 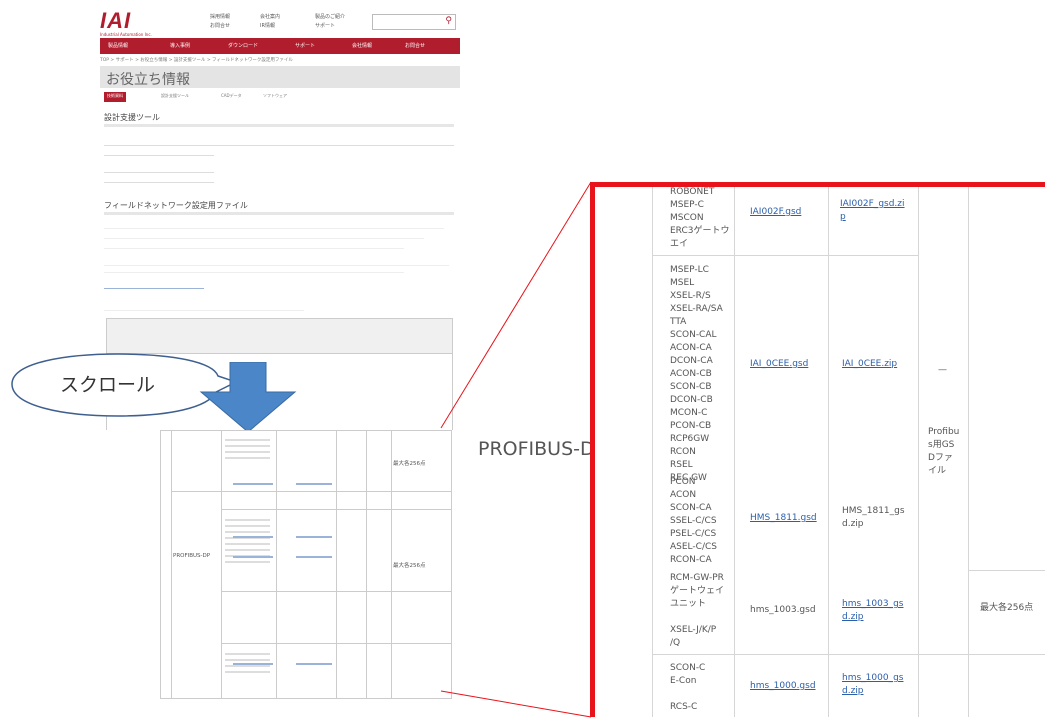 What do you see at coordinates (415, 45) in the screenshot?
I see `main-nav-item: お問合せ` at bounding box center [415, 45].